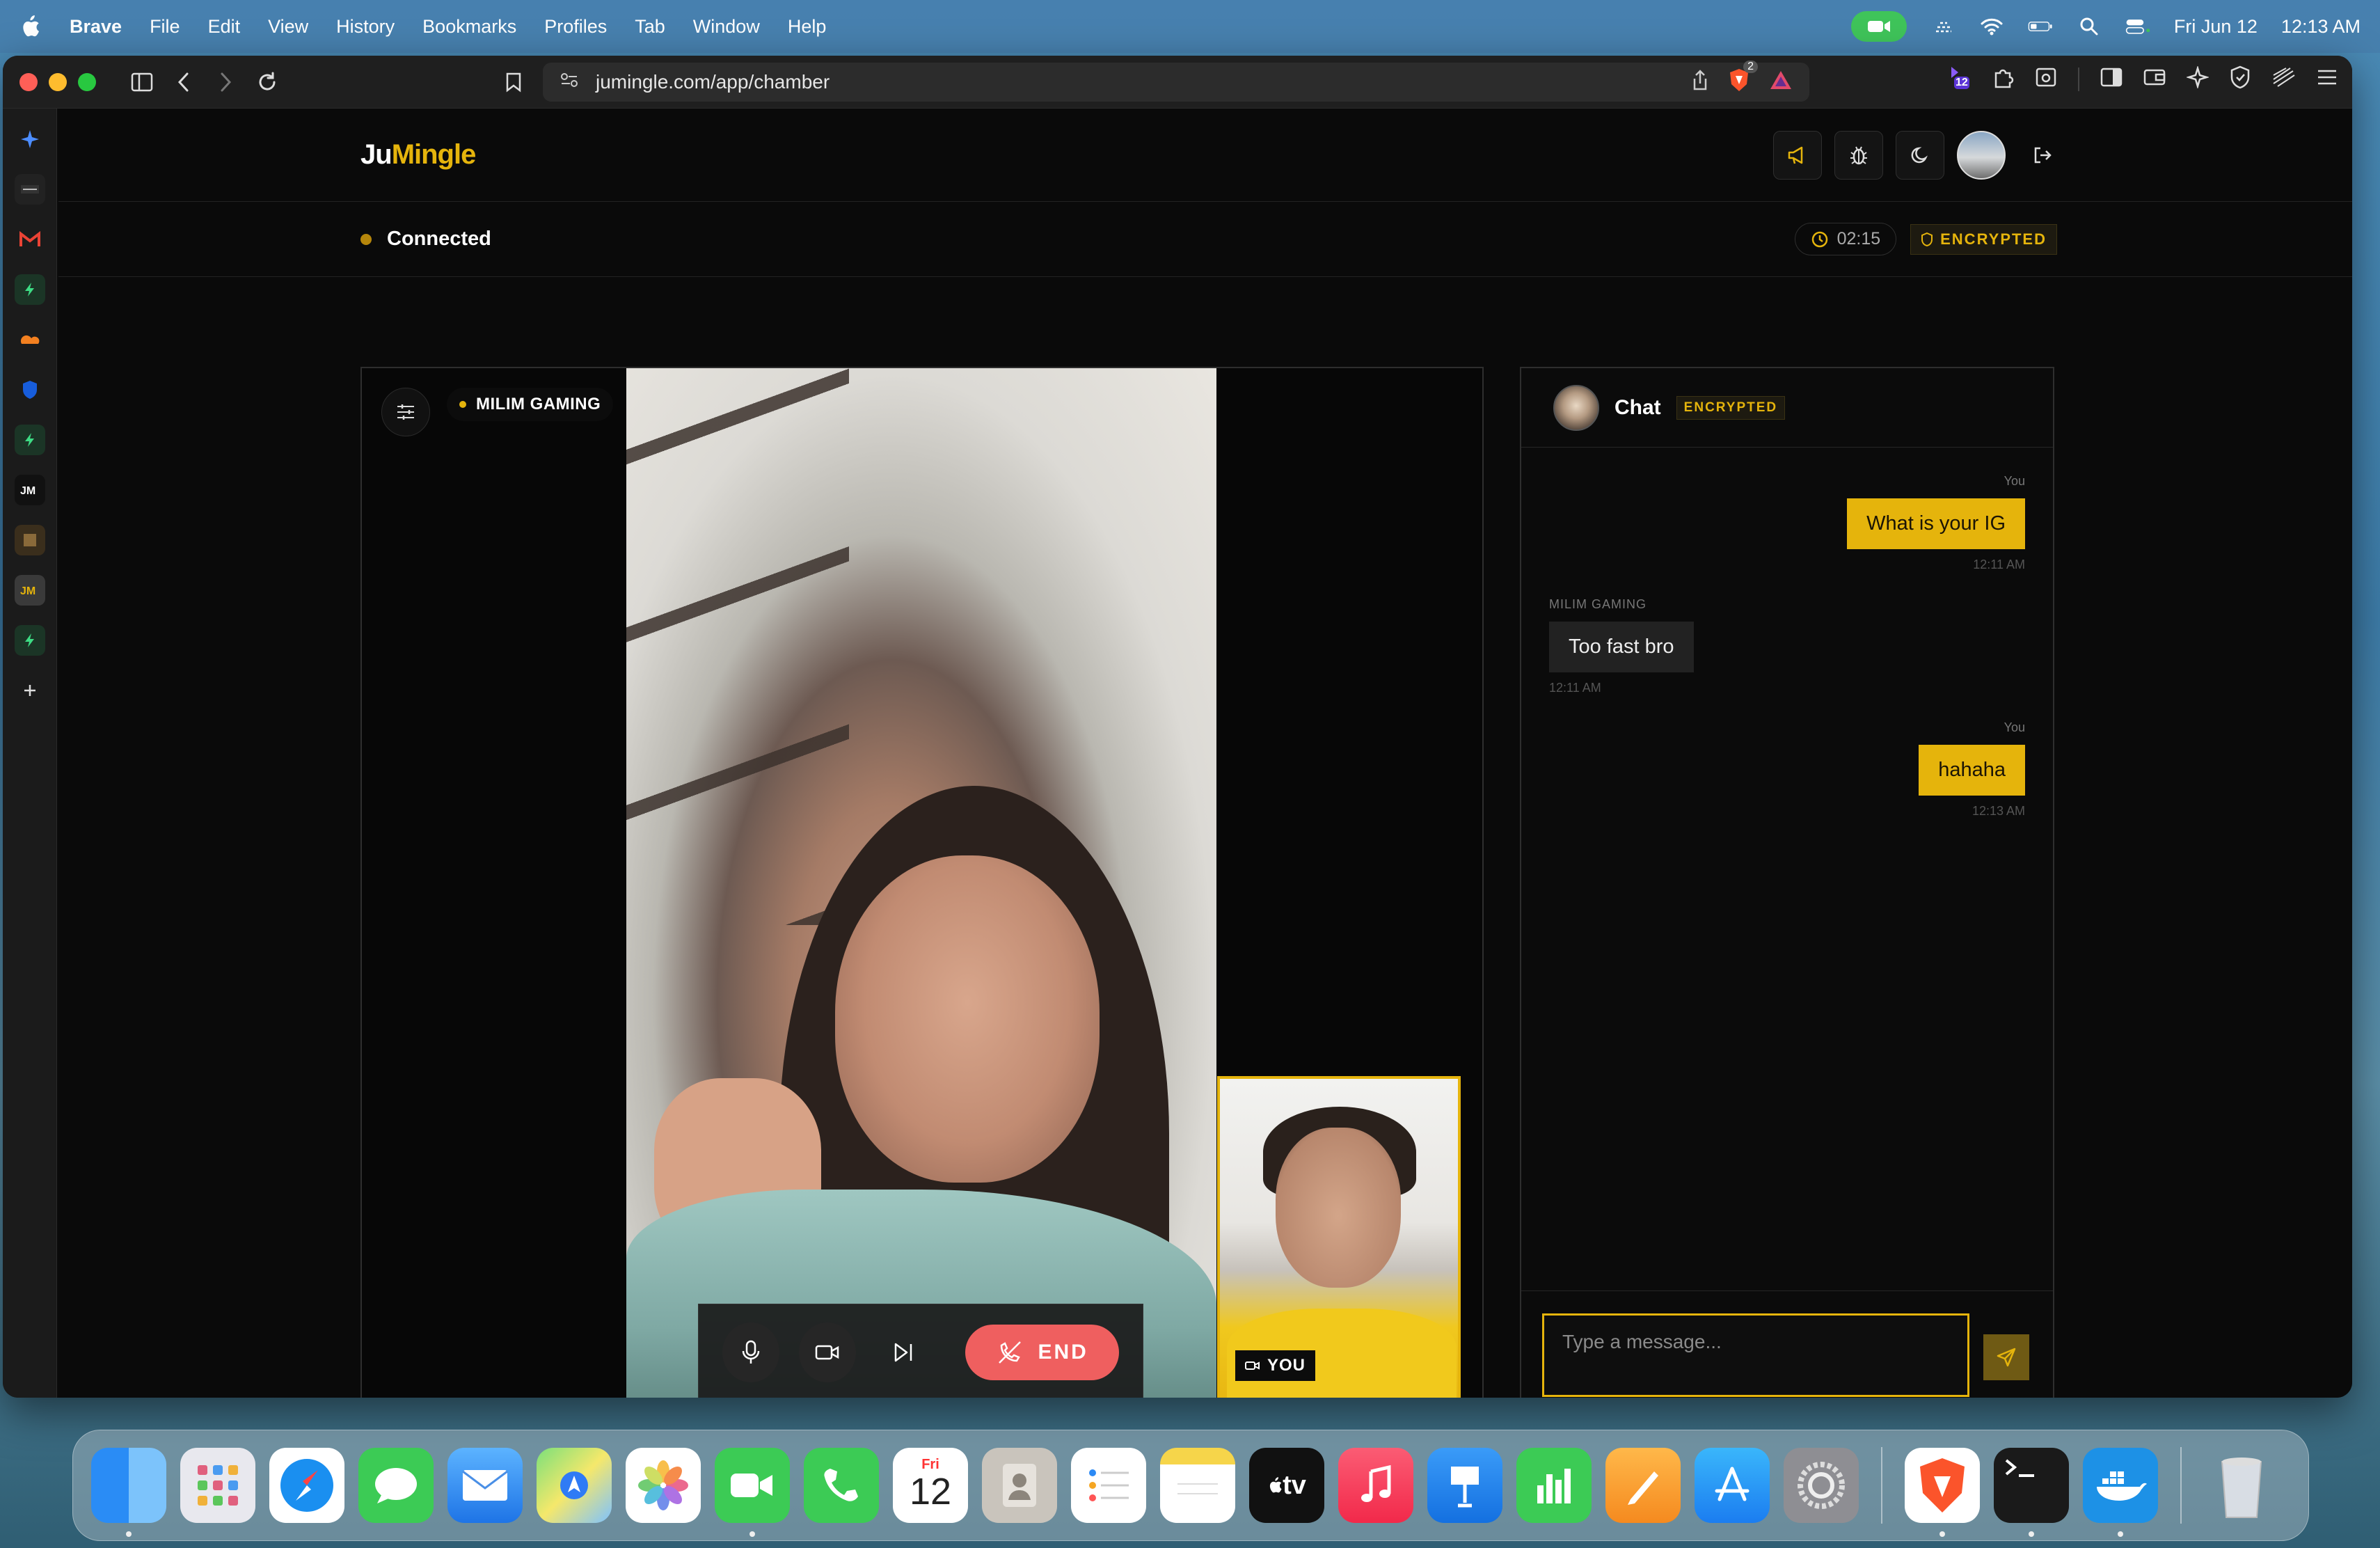  Describe the element at coordinates (2046, 79) in the screenshot. I see `reader-mode-icon` at that location.